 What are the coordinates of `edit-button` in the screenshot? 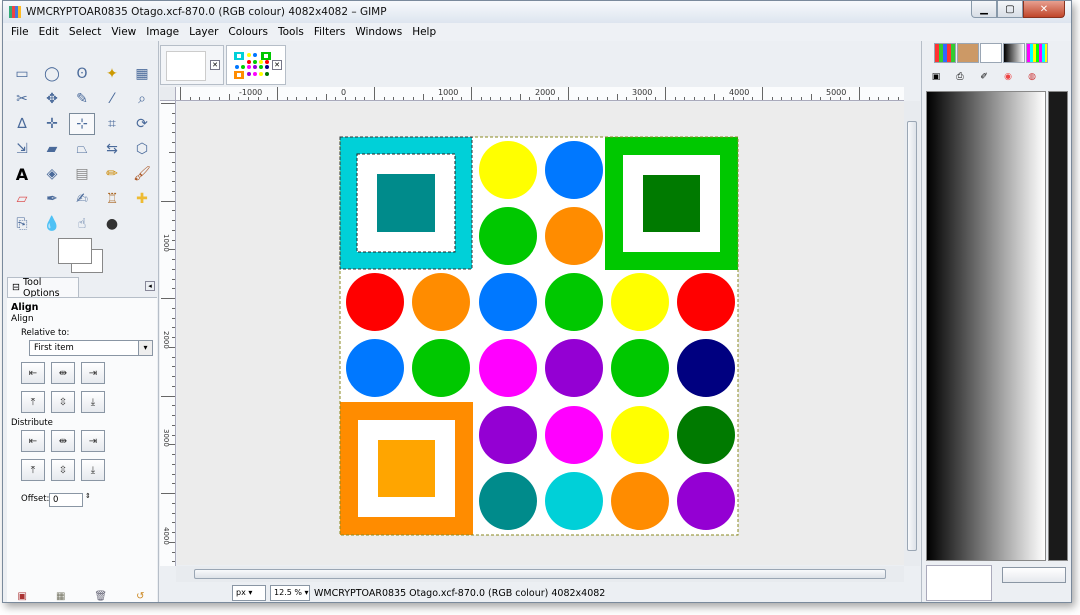 It's located at (1034, 575).